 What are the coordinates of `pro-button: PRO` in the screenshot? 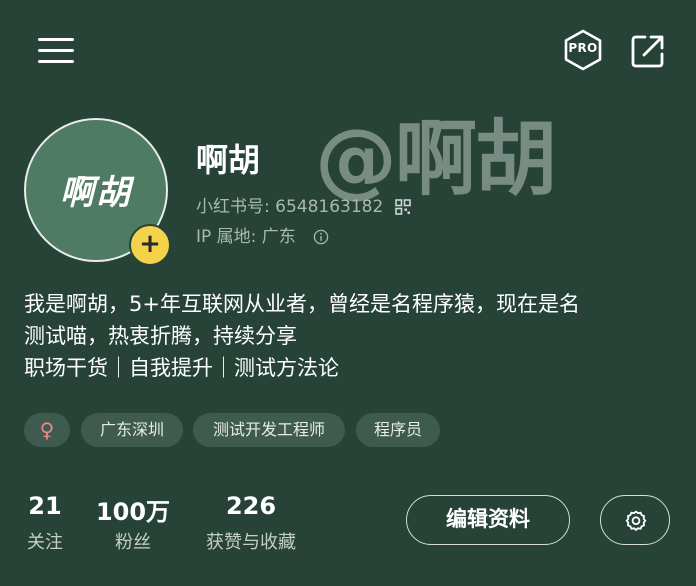 It's located at (583, 50).